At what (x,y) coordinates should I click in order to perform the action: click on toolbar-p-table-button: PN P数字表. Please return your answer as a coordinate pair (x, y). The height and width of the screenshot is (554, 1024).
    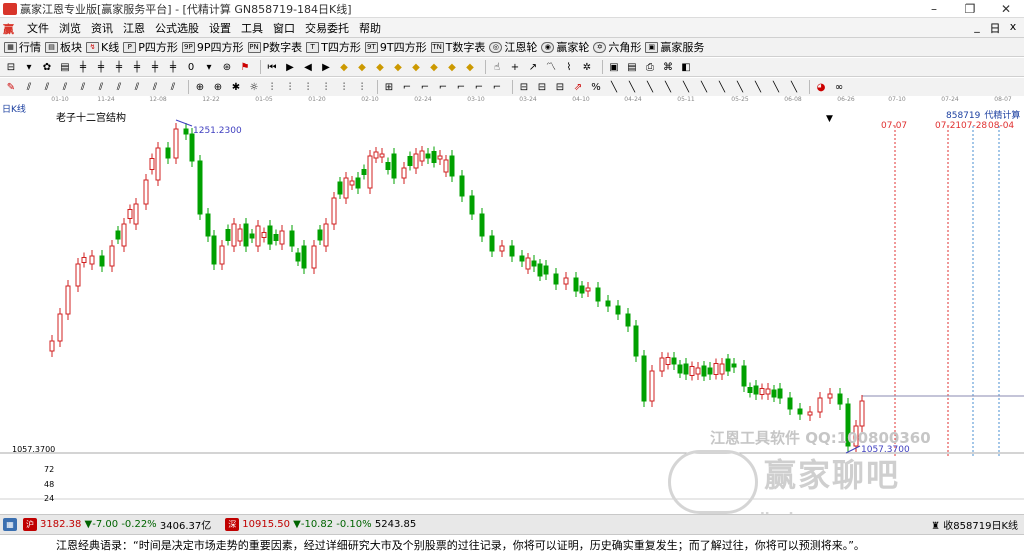
    Looking at the image, I should click on (274, 47).